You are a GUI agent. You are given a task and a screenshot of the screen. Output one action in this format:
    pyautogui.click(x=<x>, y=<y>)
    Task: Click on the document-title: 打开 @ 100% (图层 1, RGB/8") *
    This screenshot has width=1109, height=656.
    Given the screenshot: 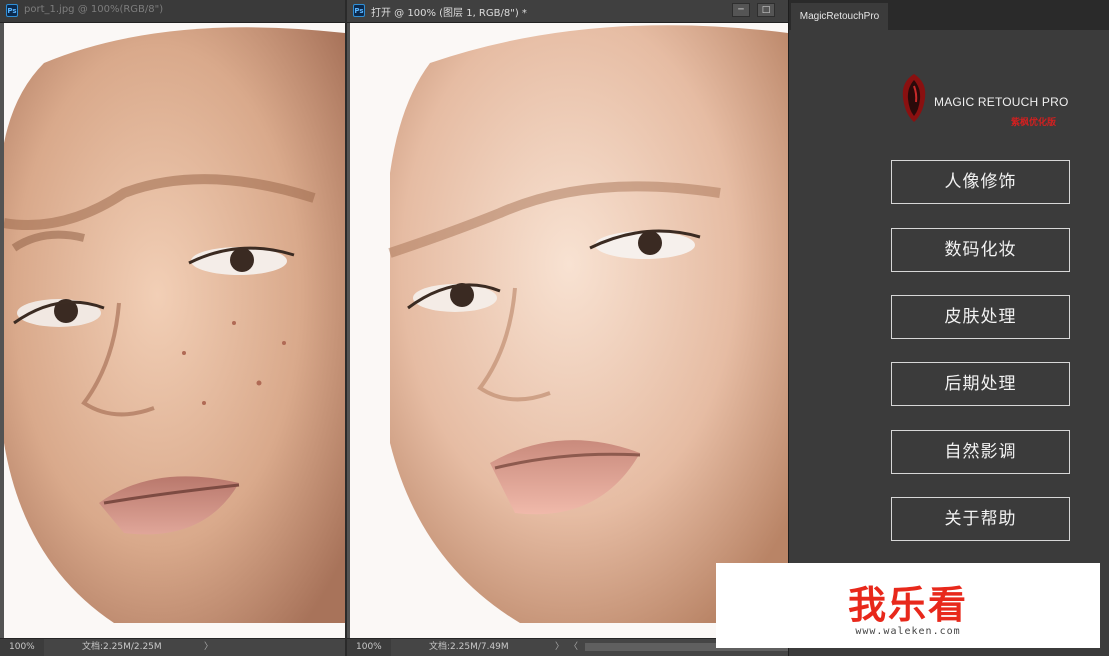 What is the action you would take?
    pyautogui.click(x=449, y=13)
    